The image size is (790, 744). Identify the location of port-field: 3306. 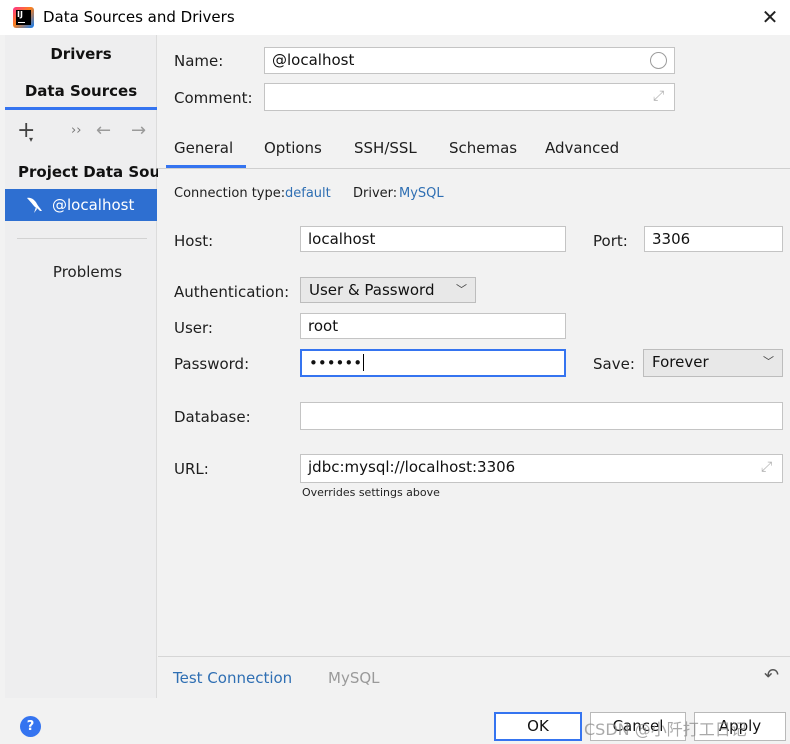
(713, 239).